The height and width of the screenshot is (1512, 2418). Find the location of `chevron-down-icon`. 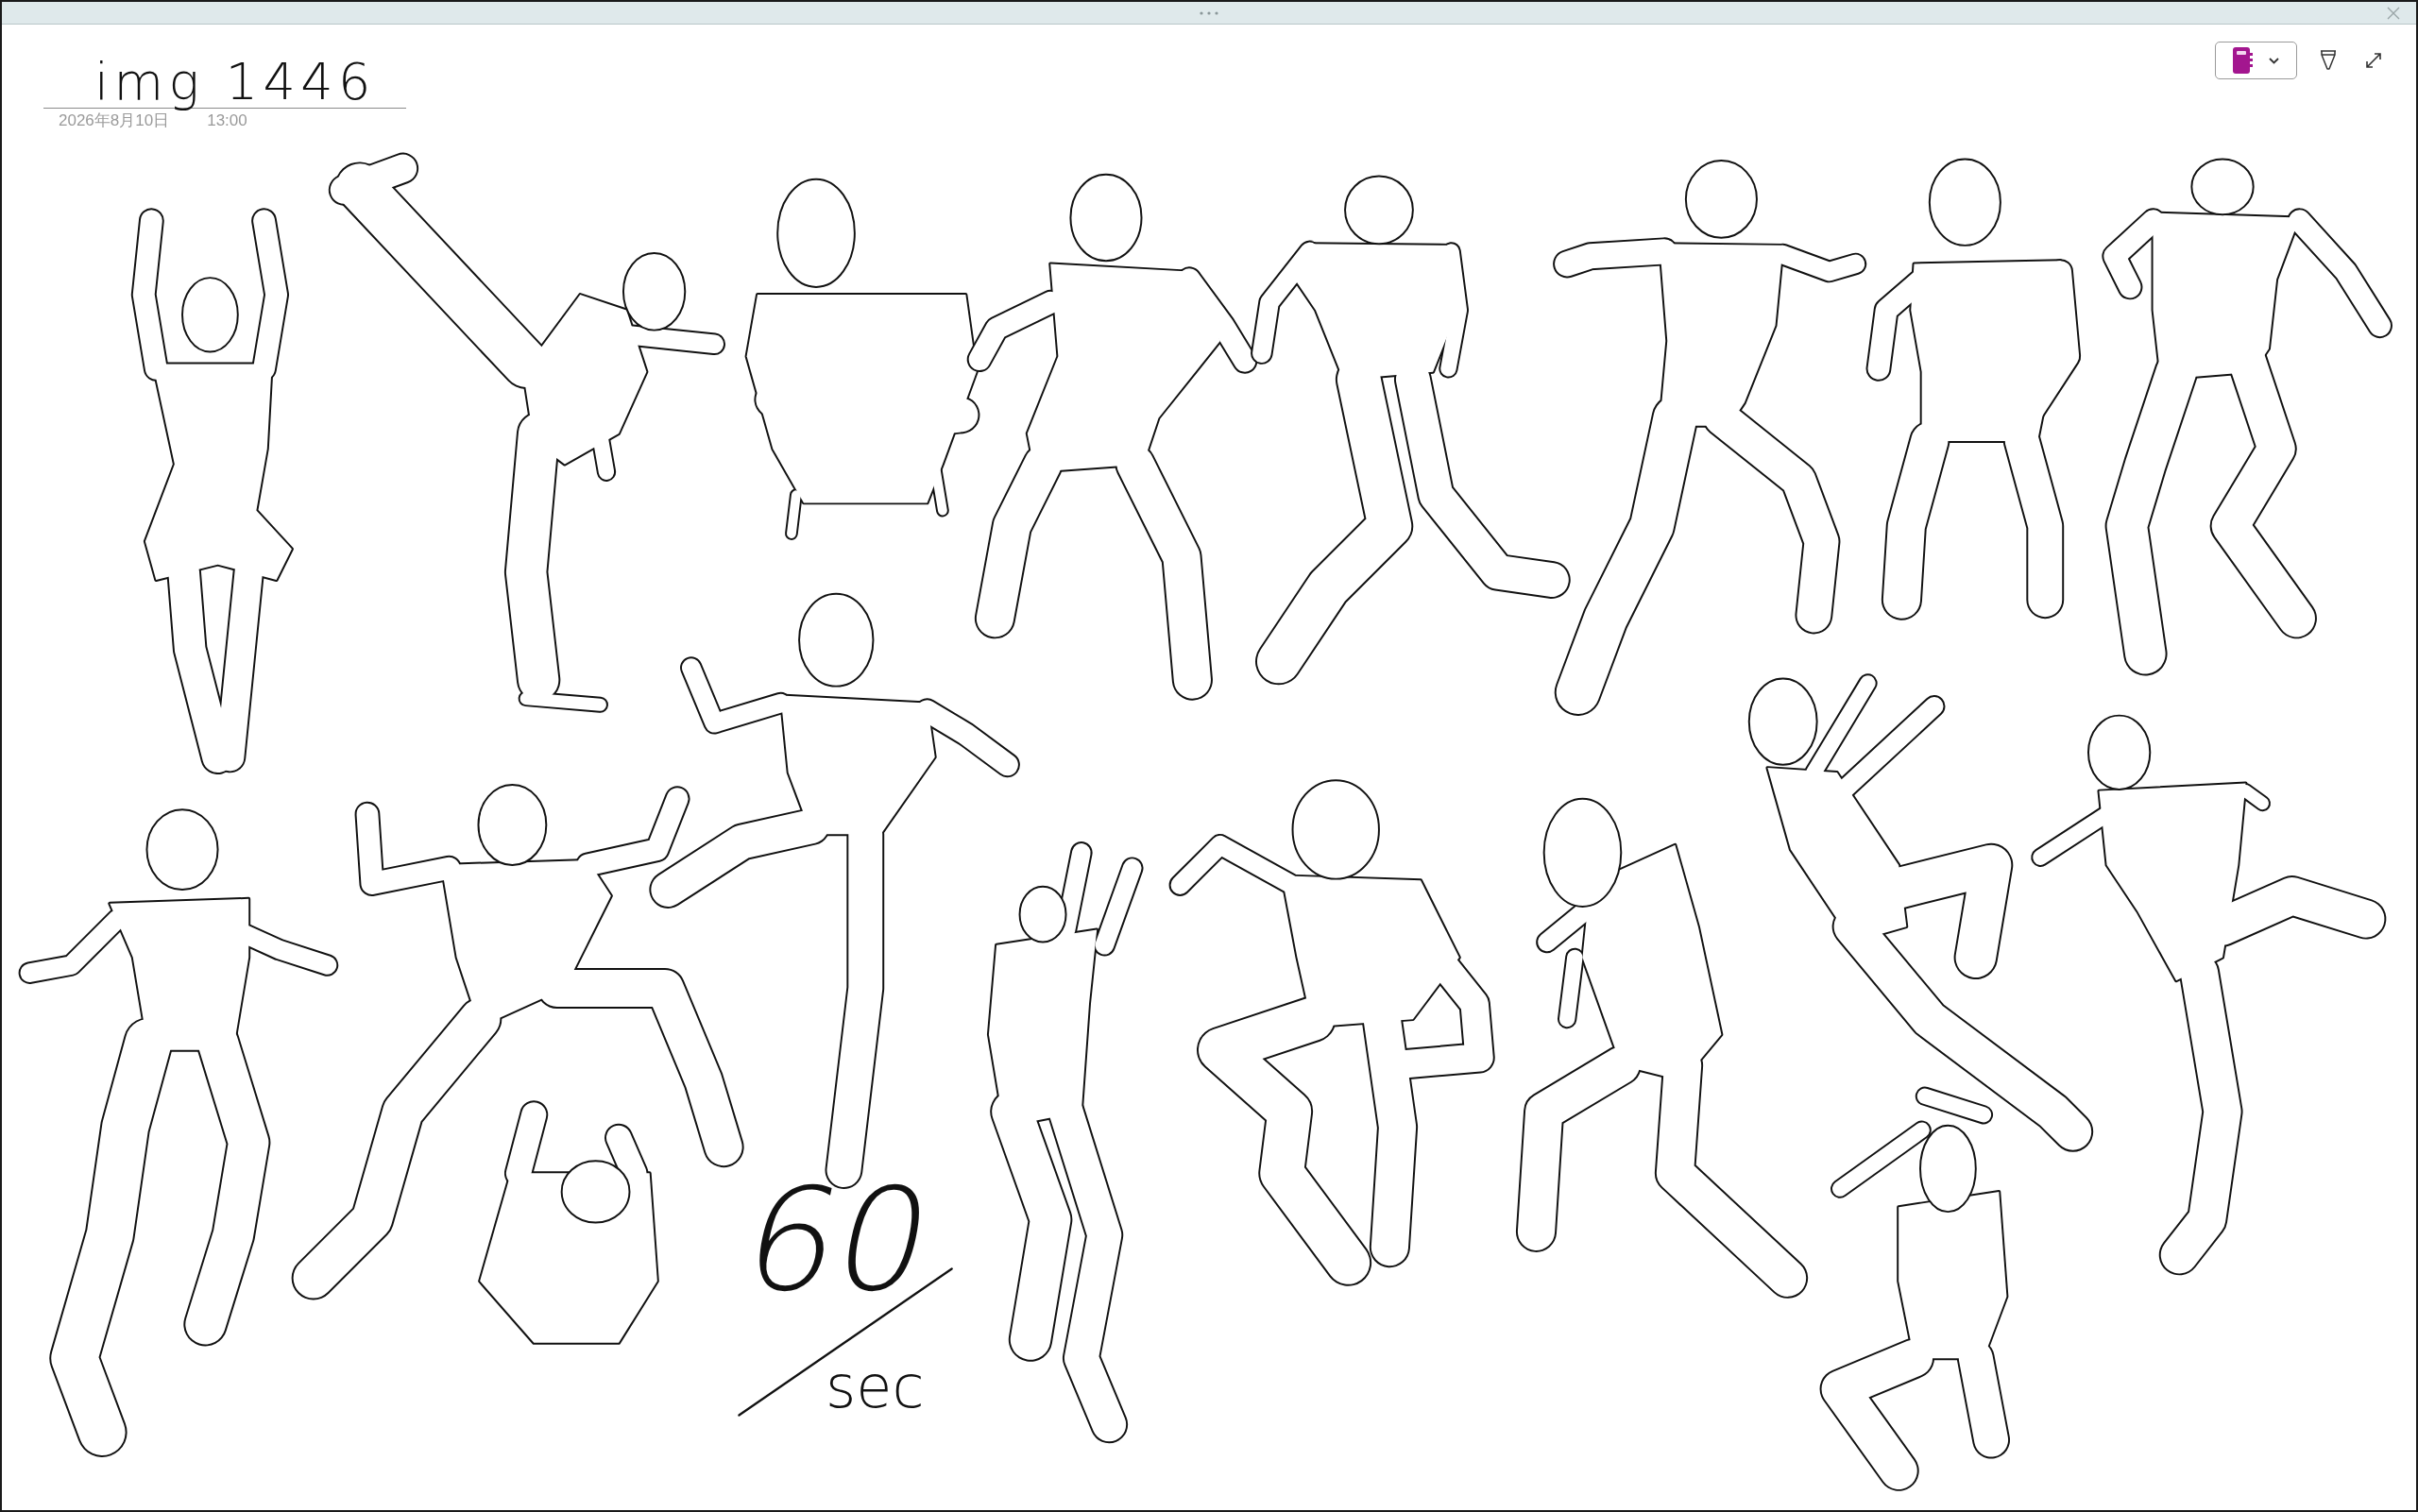

chevron-down-icon is located at coordinates (2274, 60).